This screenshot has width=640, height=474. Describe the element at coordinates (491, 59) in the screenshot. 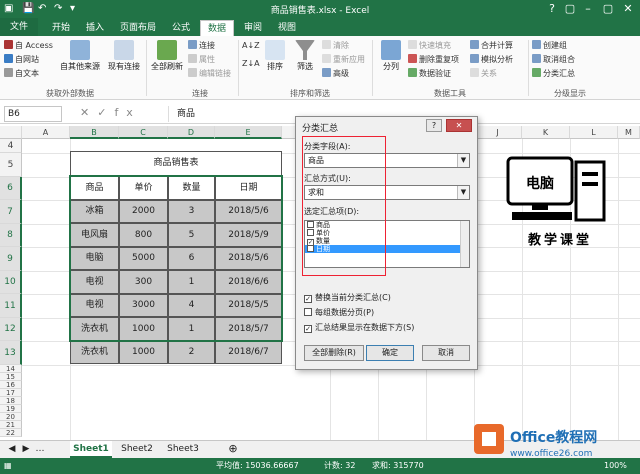

I see `what-if-button: 模拟分析` at that location.